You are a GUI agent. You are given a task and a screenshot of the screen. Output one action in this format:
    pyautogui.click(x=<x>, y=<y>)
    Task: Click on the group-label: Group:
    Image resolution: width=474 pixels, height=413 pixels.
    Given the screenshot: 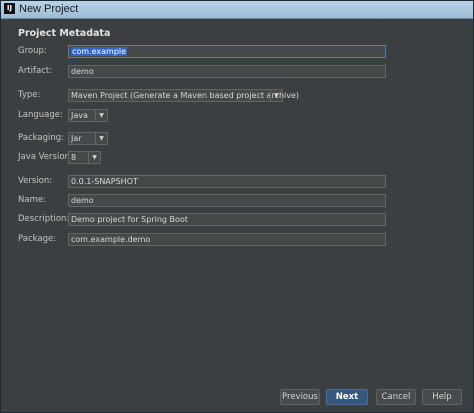 What is the action you would take?
    pyautogui.click(x=32, y=51)
    